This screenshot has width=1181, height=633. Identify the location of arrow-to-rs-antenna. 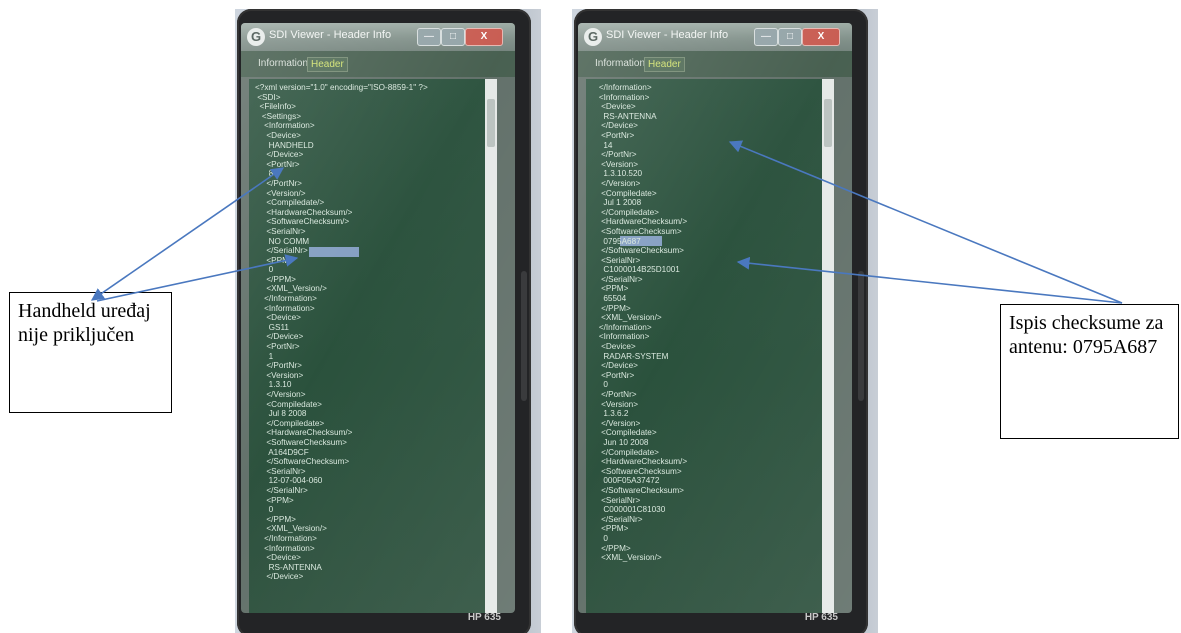
(925, 222).